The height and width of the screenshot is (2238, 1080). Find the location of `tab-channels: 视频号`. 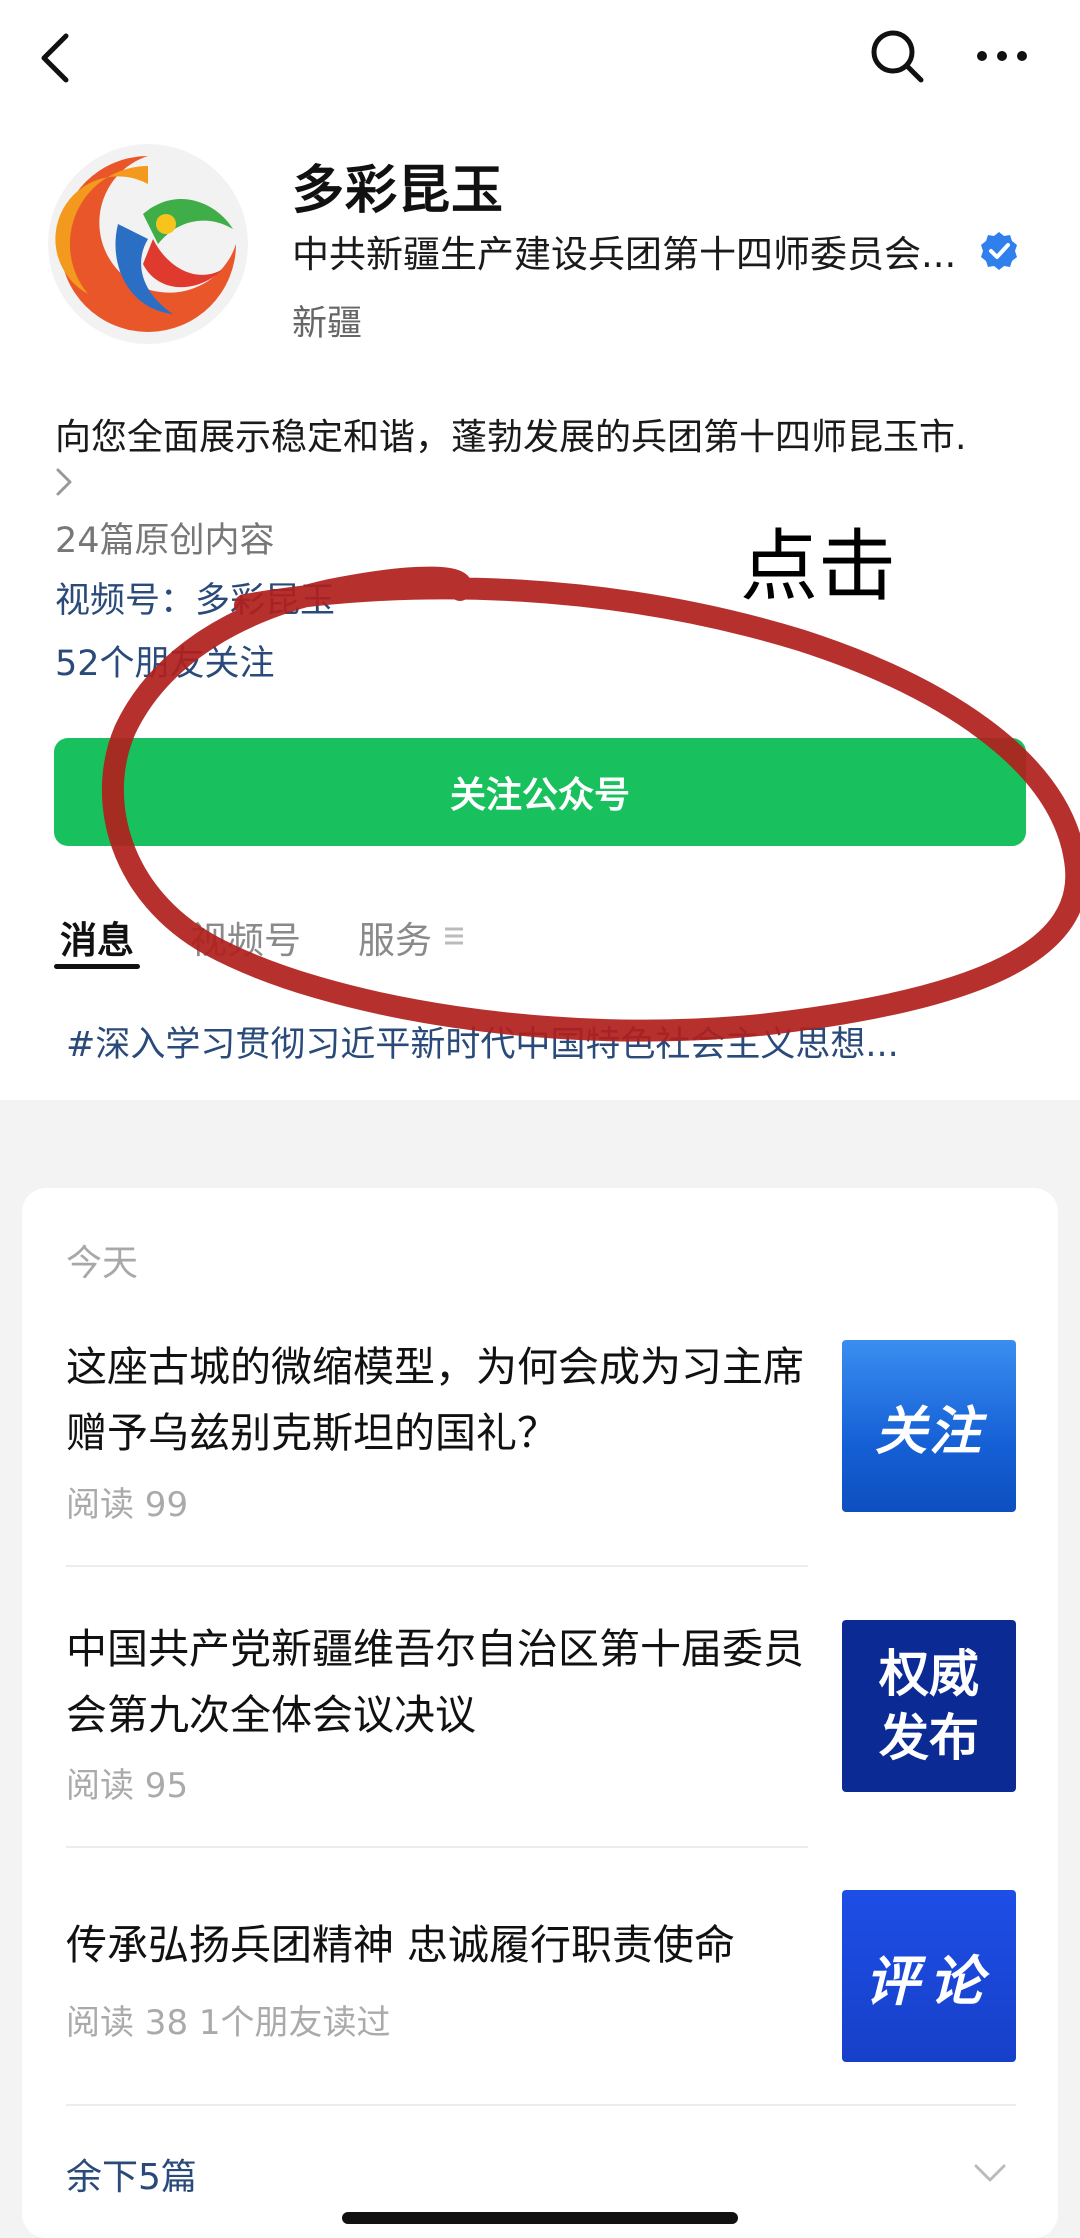

tab-channels: 视频号 is located at coordinates (245, 937).